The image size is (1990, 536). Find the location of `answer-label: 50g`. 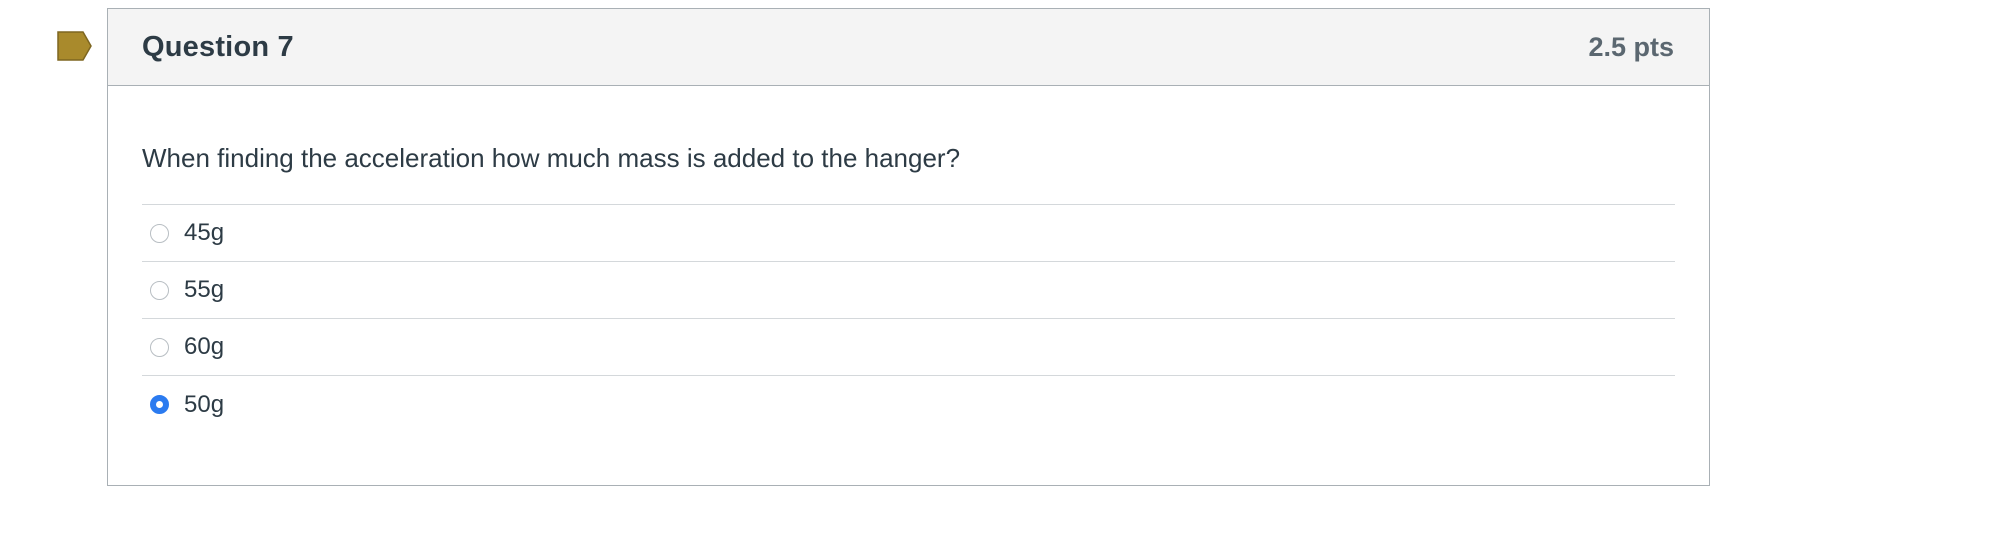

answer-label: 50g is located at coordinates (204, 404).